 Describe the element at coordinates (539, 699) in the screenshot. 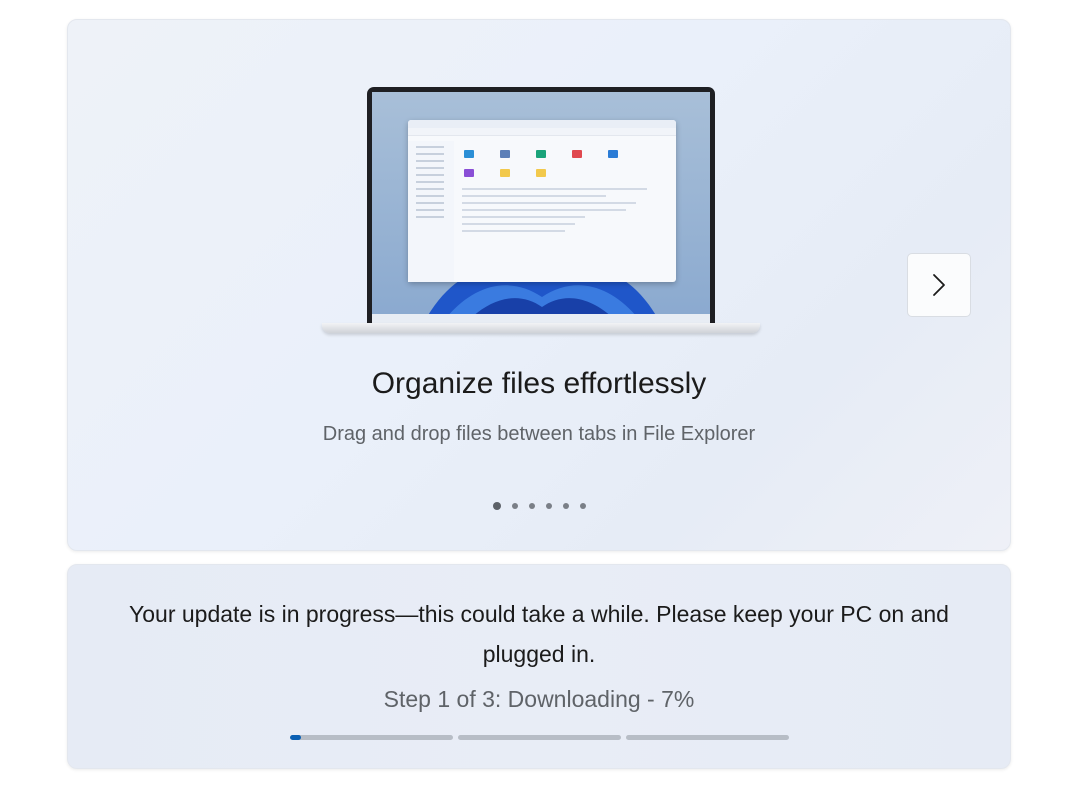

I see `update-step-status: Step 1 of 3: Downloading - 7%` at that location.